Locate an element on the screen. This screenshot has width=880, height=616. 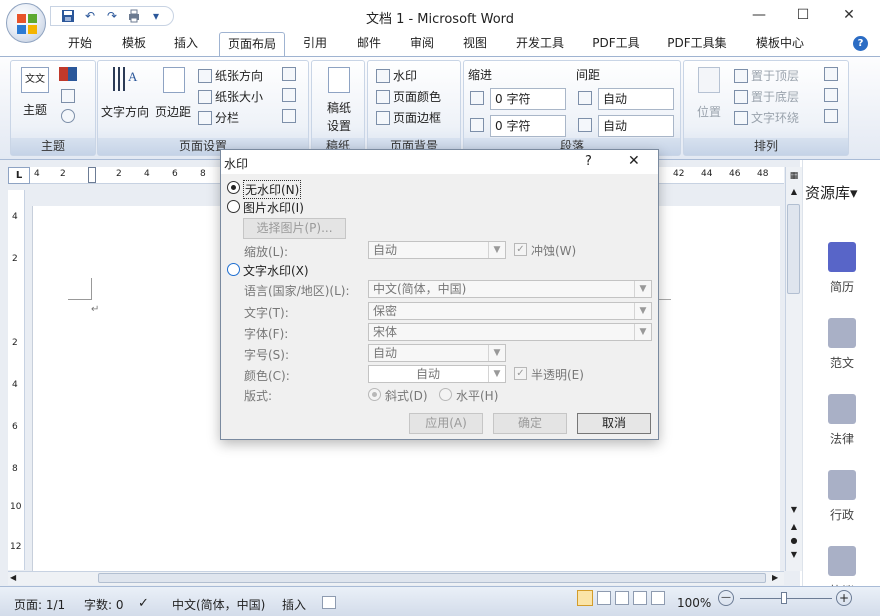
zoom-slider-thumb is located at coordinates (784, 598).